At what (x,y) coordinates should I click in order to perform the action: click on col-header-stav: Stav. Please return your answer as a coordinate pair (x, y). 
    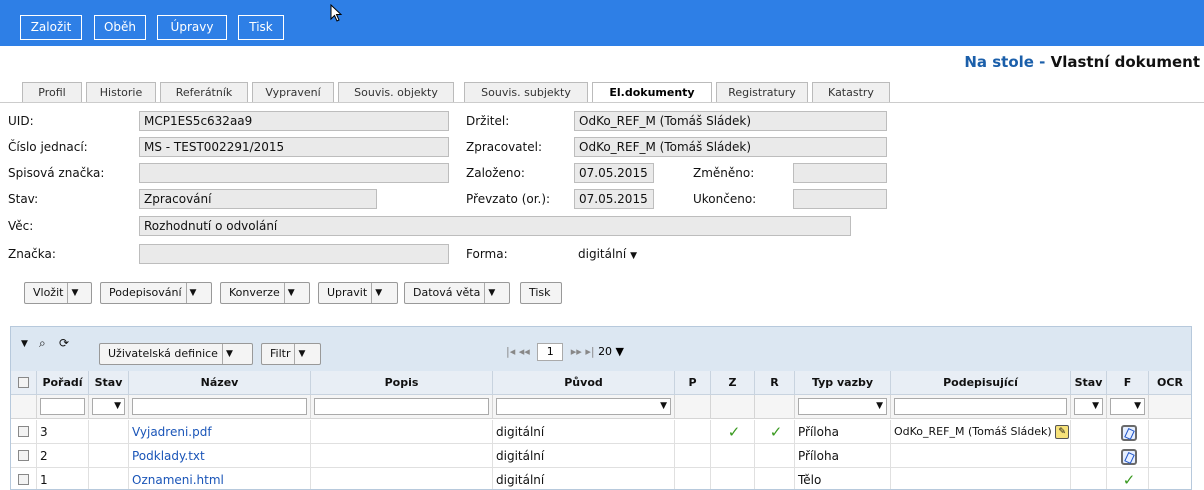
    Looking at the image, I should click on (109, 383).